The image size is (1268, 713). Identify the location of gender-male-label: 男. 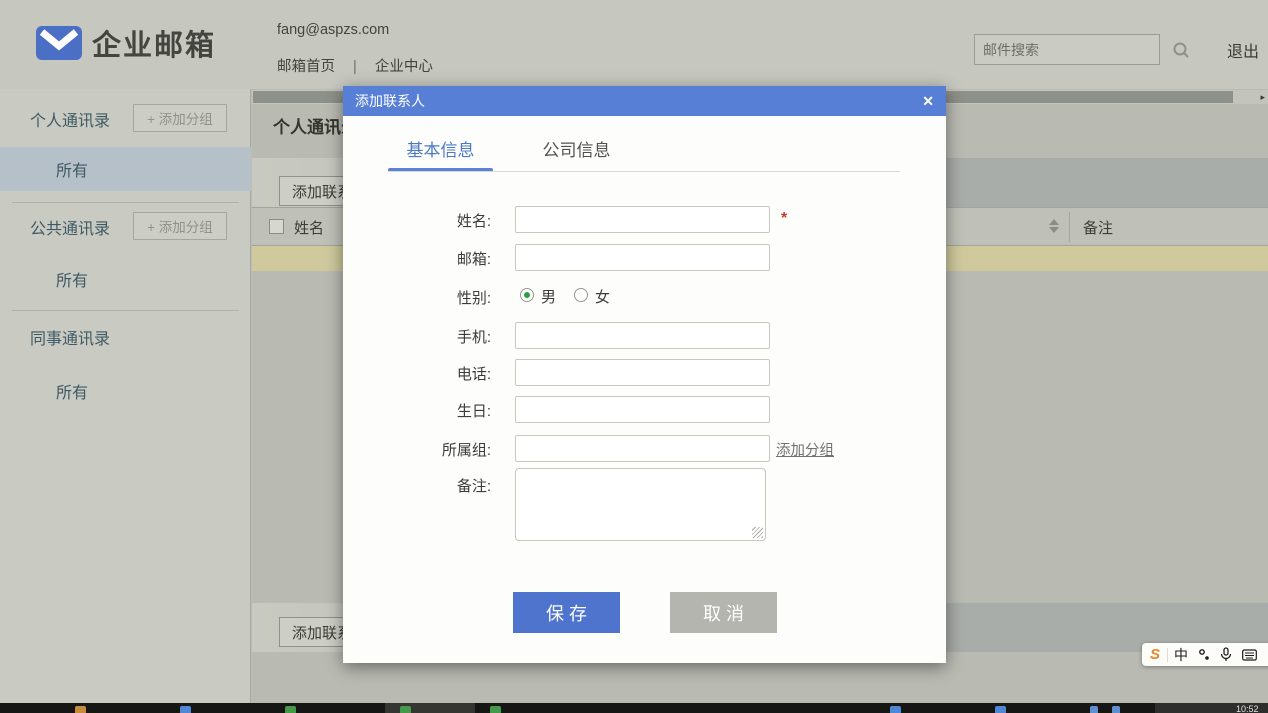
(548, 296).